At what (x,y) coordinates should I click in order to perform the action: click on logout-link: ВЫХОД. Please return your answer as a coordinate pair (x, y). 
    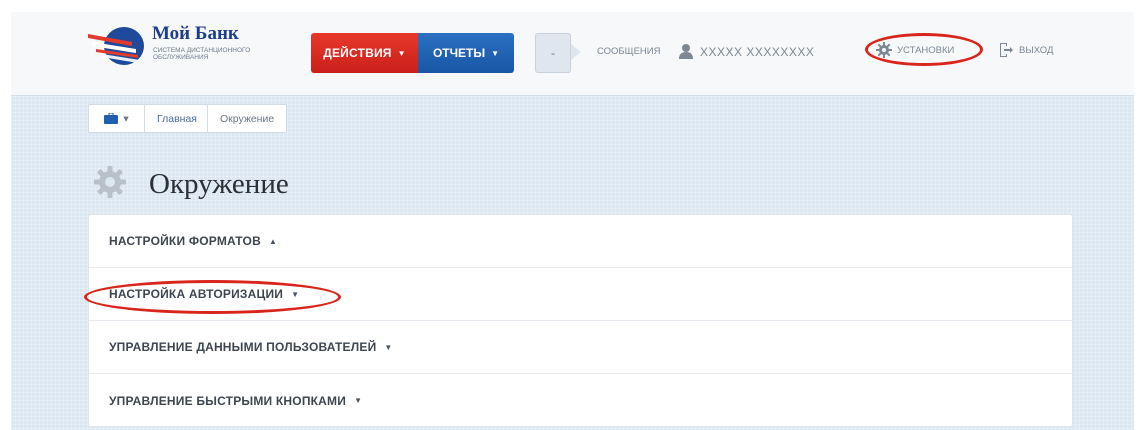
    Looking at the image, I should click on (1025, 50).